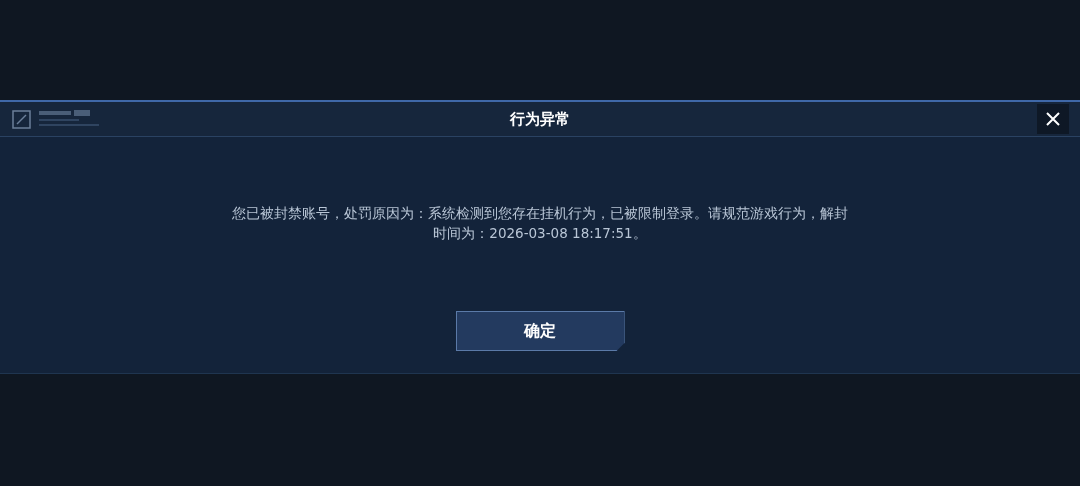  I want to click on logo-icon, so click(56, 120).